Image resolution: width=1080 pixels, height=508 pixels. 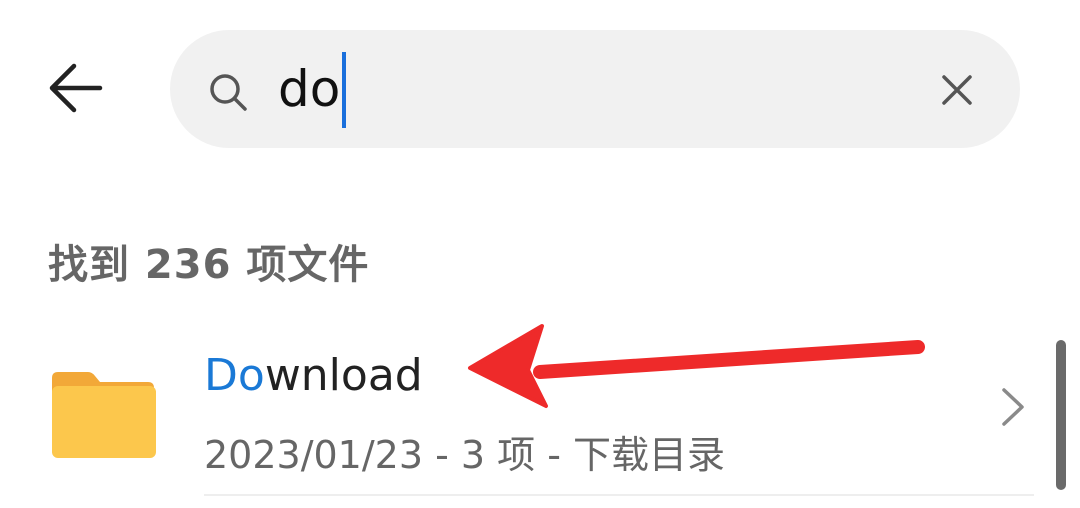 What do you see at coordinates (234, 375) in the screenshot?
I see `item-name-highlight: Do` at bounding box center [234, 375].